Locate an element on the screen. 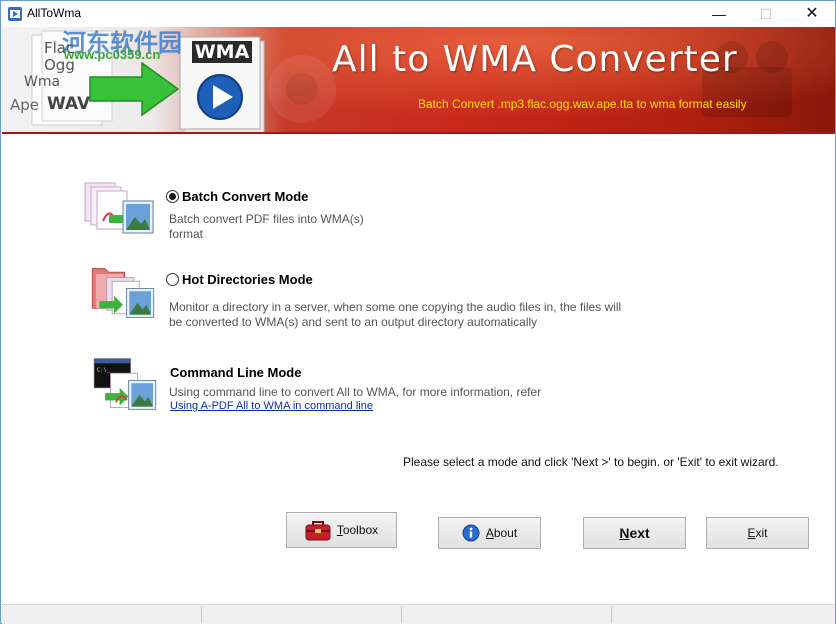 This screenshot has height=624, width=836. batch-convert-desc-line1: Batch convert PDF files into WMA(s) is located at coordinates (266, 219).